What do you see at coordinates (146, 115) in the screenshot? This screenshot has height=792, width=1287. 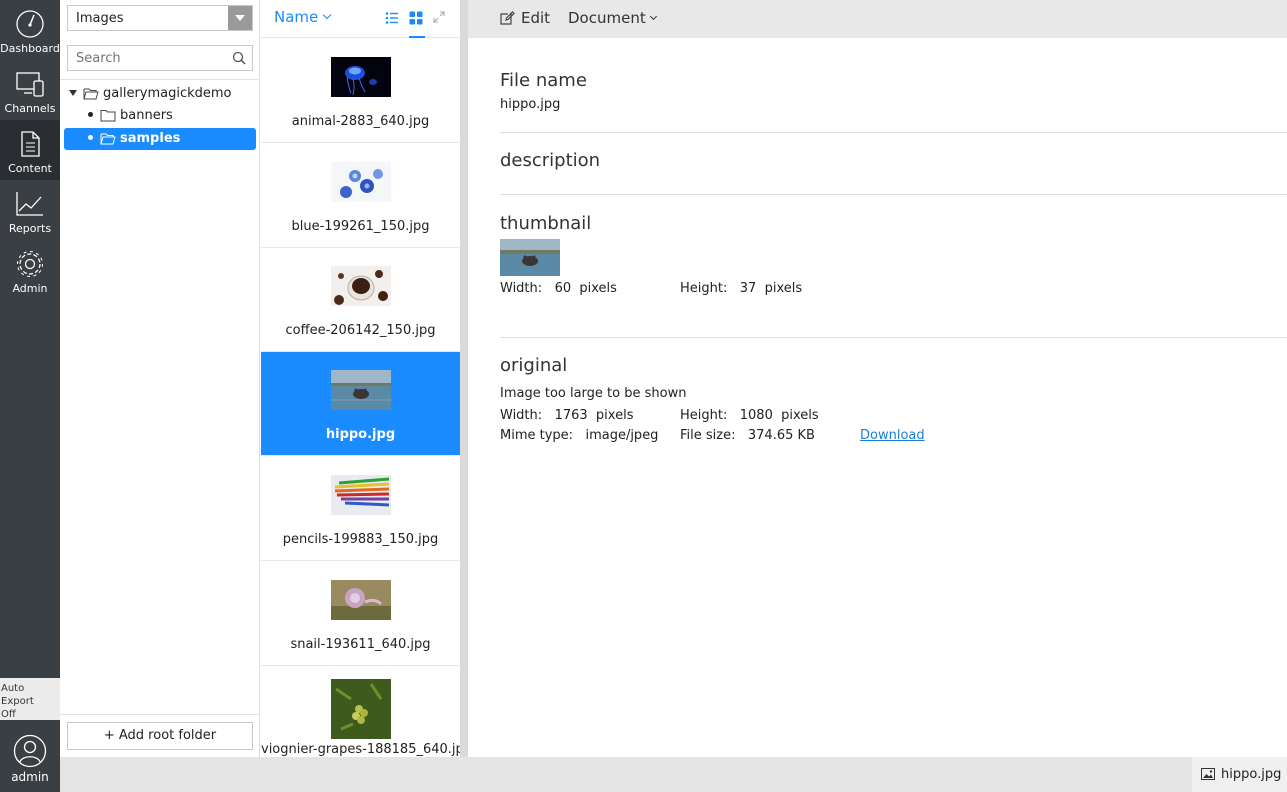 I see `tree-item-label: banners` at bounding box center [146, 115].